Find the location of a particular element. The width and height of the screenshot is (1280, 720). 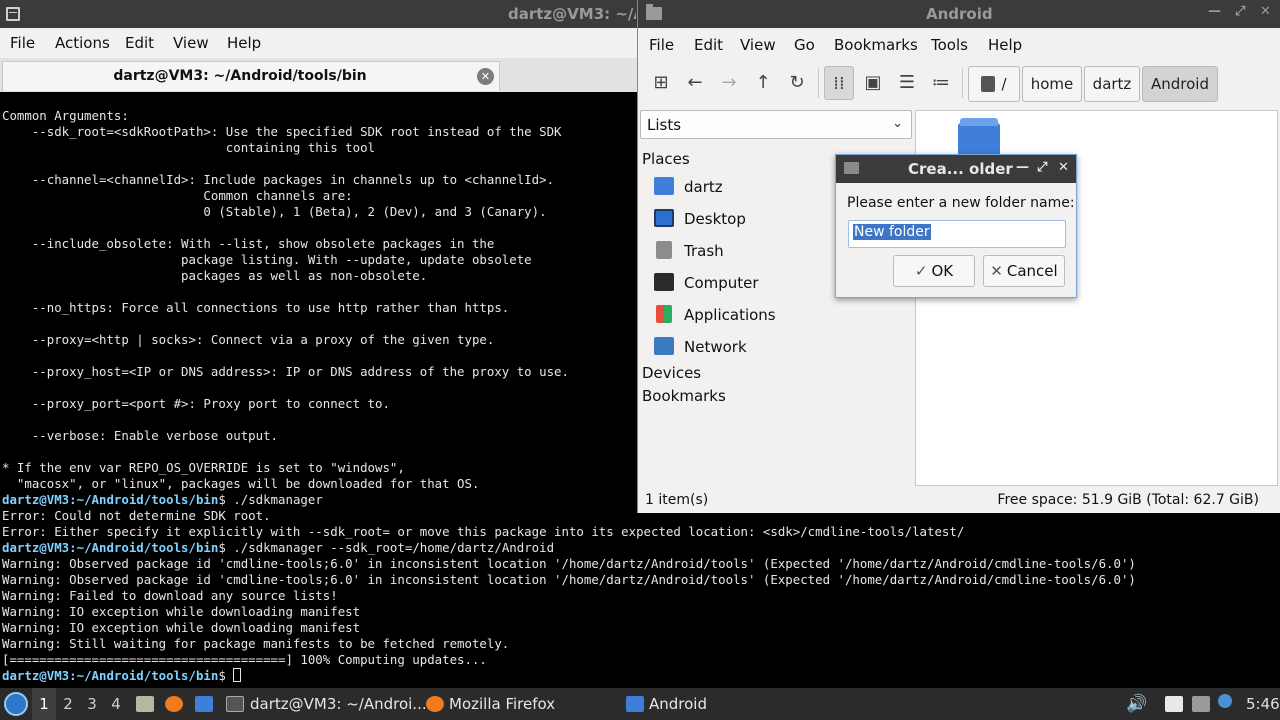

folder-name-input: New folder is located at coordinates (957, 234).